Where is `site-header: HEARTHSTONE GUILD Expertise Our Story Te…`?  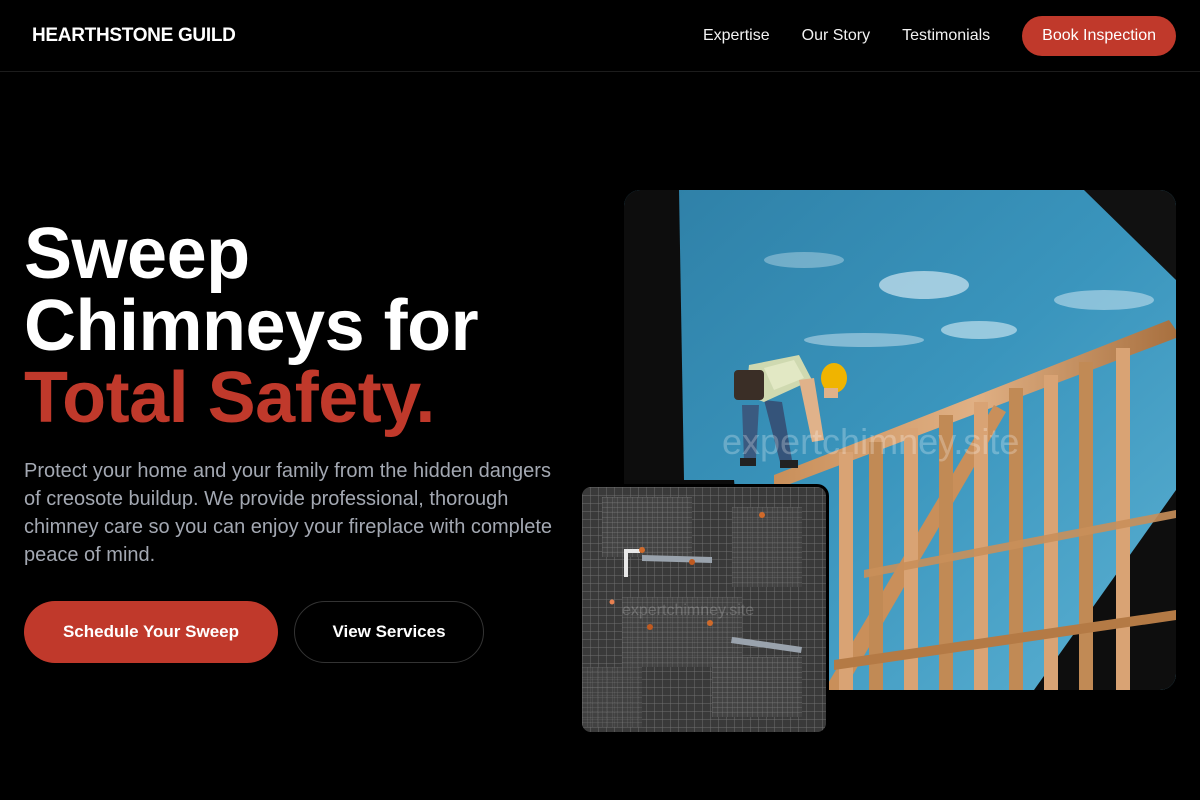
site-header: HEARTHSTONE GUILD Expertise Our Story Te… is located at coordinates (600, 36).